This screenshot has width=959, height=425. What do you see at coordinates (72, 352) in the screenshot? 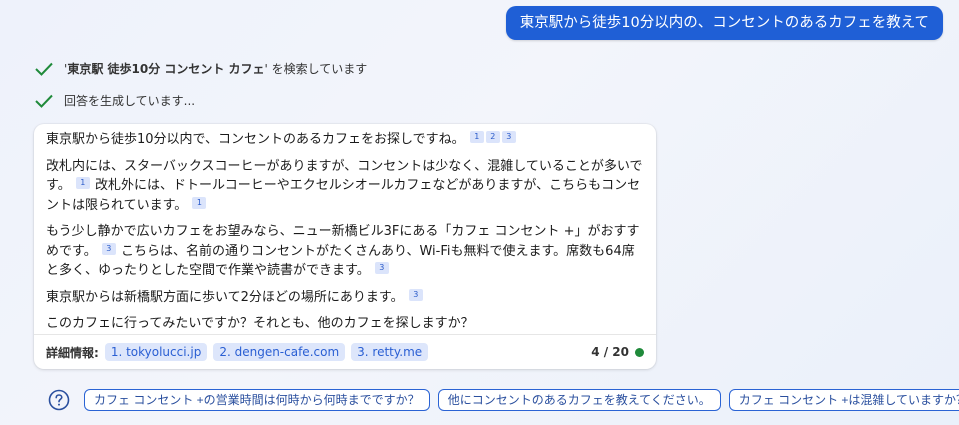
I see `sources-label: 詳細情報:` at bounding box center [72, 352].